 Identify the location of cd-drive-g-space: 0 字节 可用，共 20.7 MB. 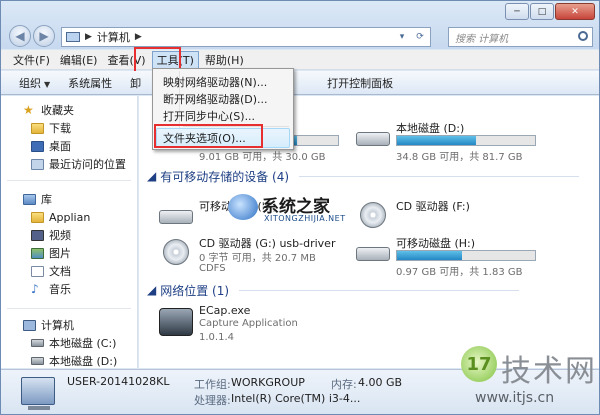
(257, 258).